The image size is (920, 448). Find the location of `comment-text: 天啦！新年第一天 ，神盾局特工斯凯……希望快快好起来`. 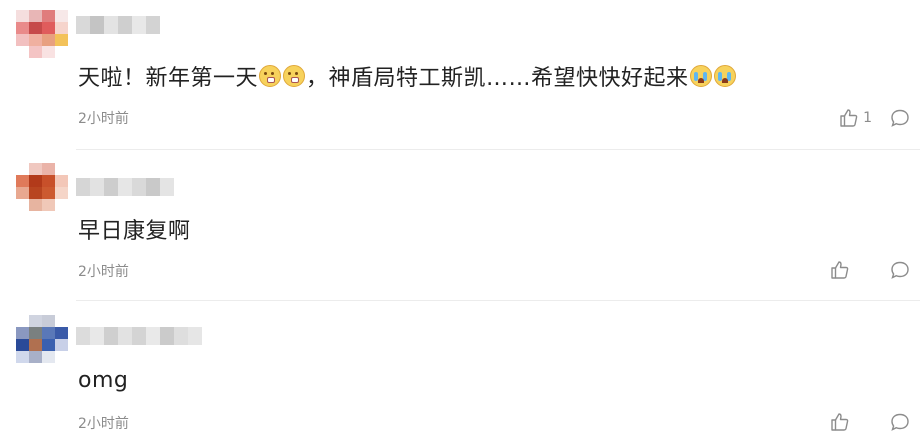

comment-text: 天啦！新年第一天 ，神盾局特工斯凯……希望快快好起来 is located at coordinates (407, 76).